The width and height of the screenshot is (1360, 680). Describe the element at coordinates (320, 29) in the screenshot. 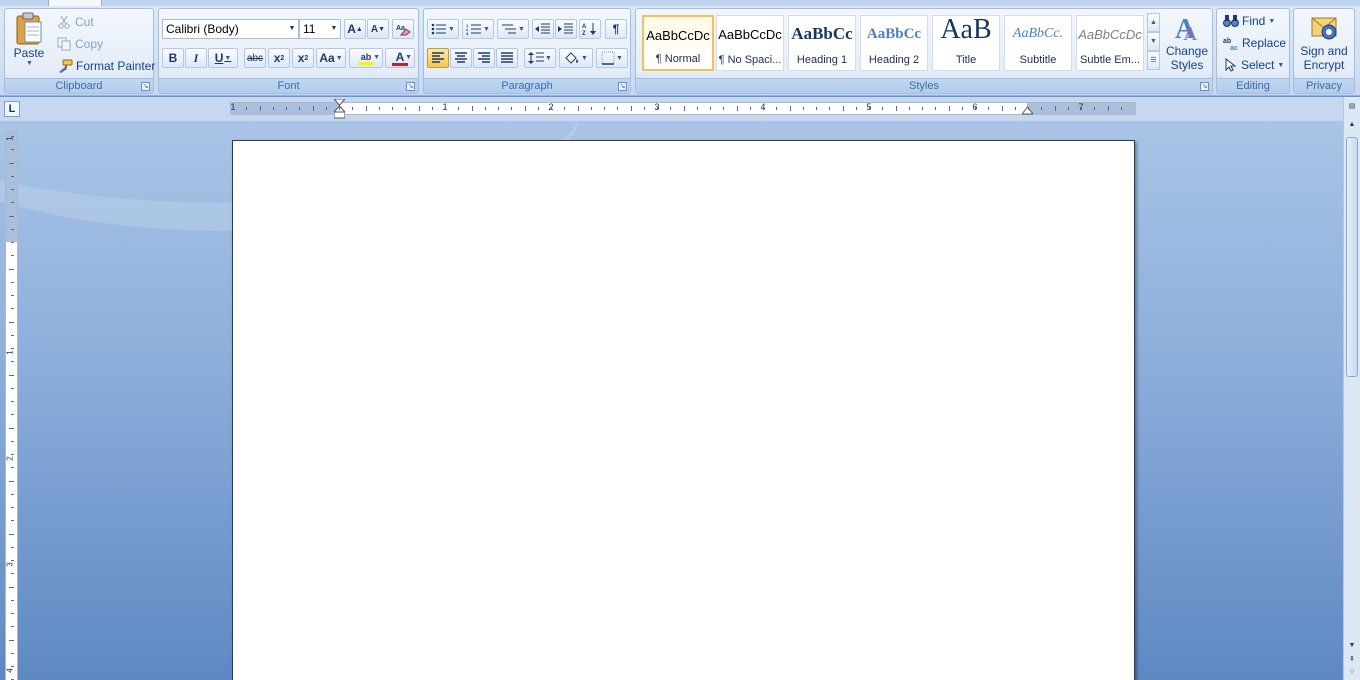

I see `font-size-combo: 11 ▼` at that location.